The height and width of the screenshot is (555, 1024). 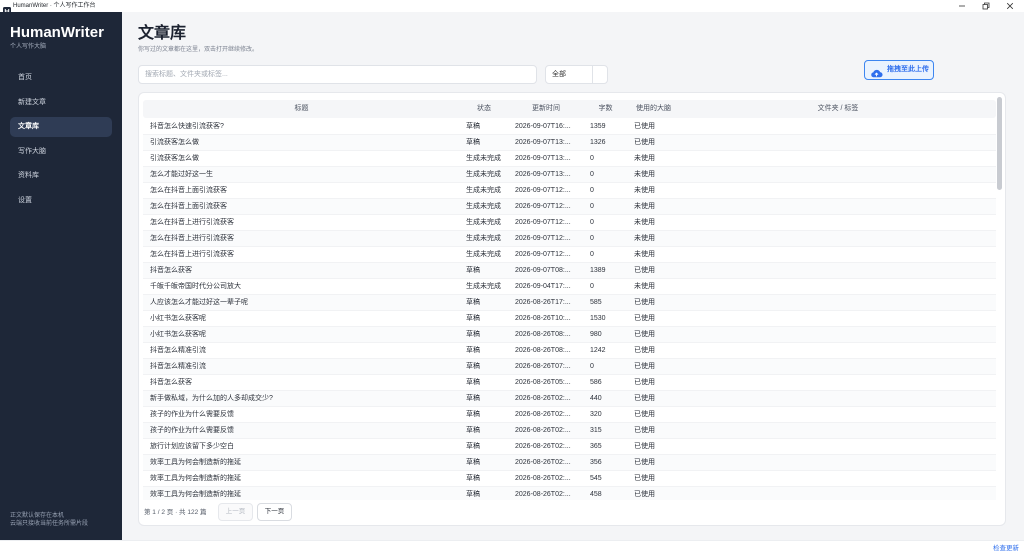 I want to click on filter-dropdown-toggle, so click(x=599, y=74).